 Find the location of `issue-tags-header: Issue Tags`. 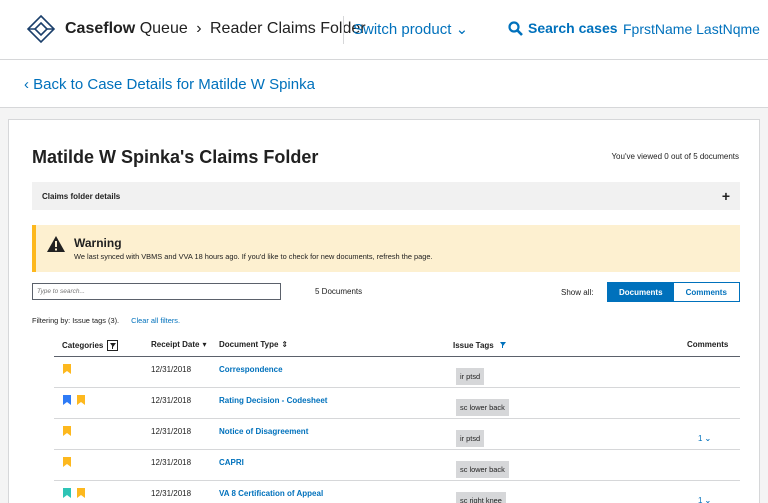

issue-tags-header: Issue Tags is located at coordinates (481, 345).